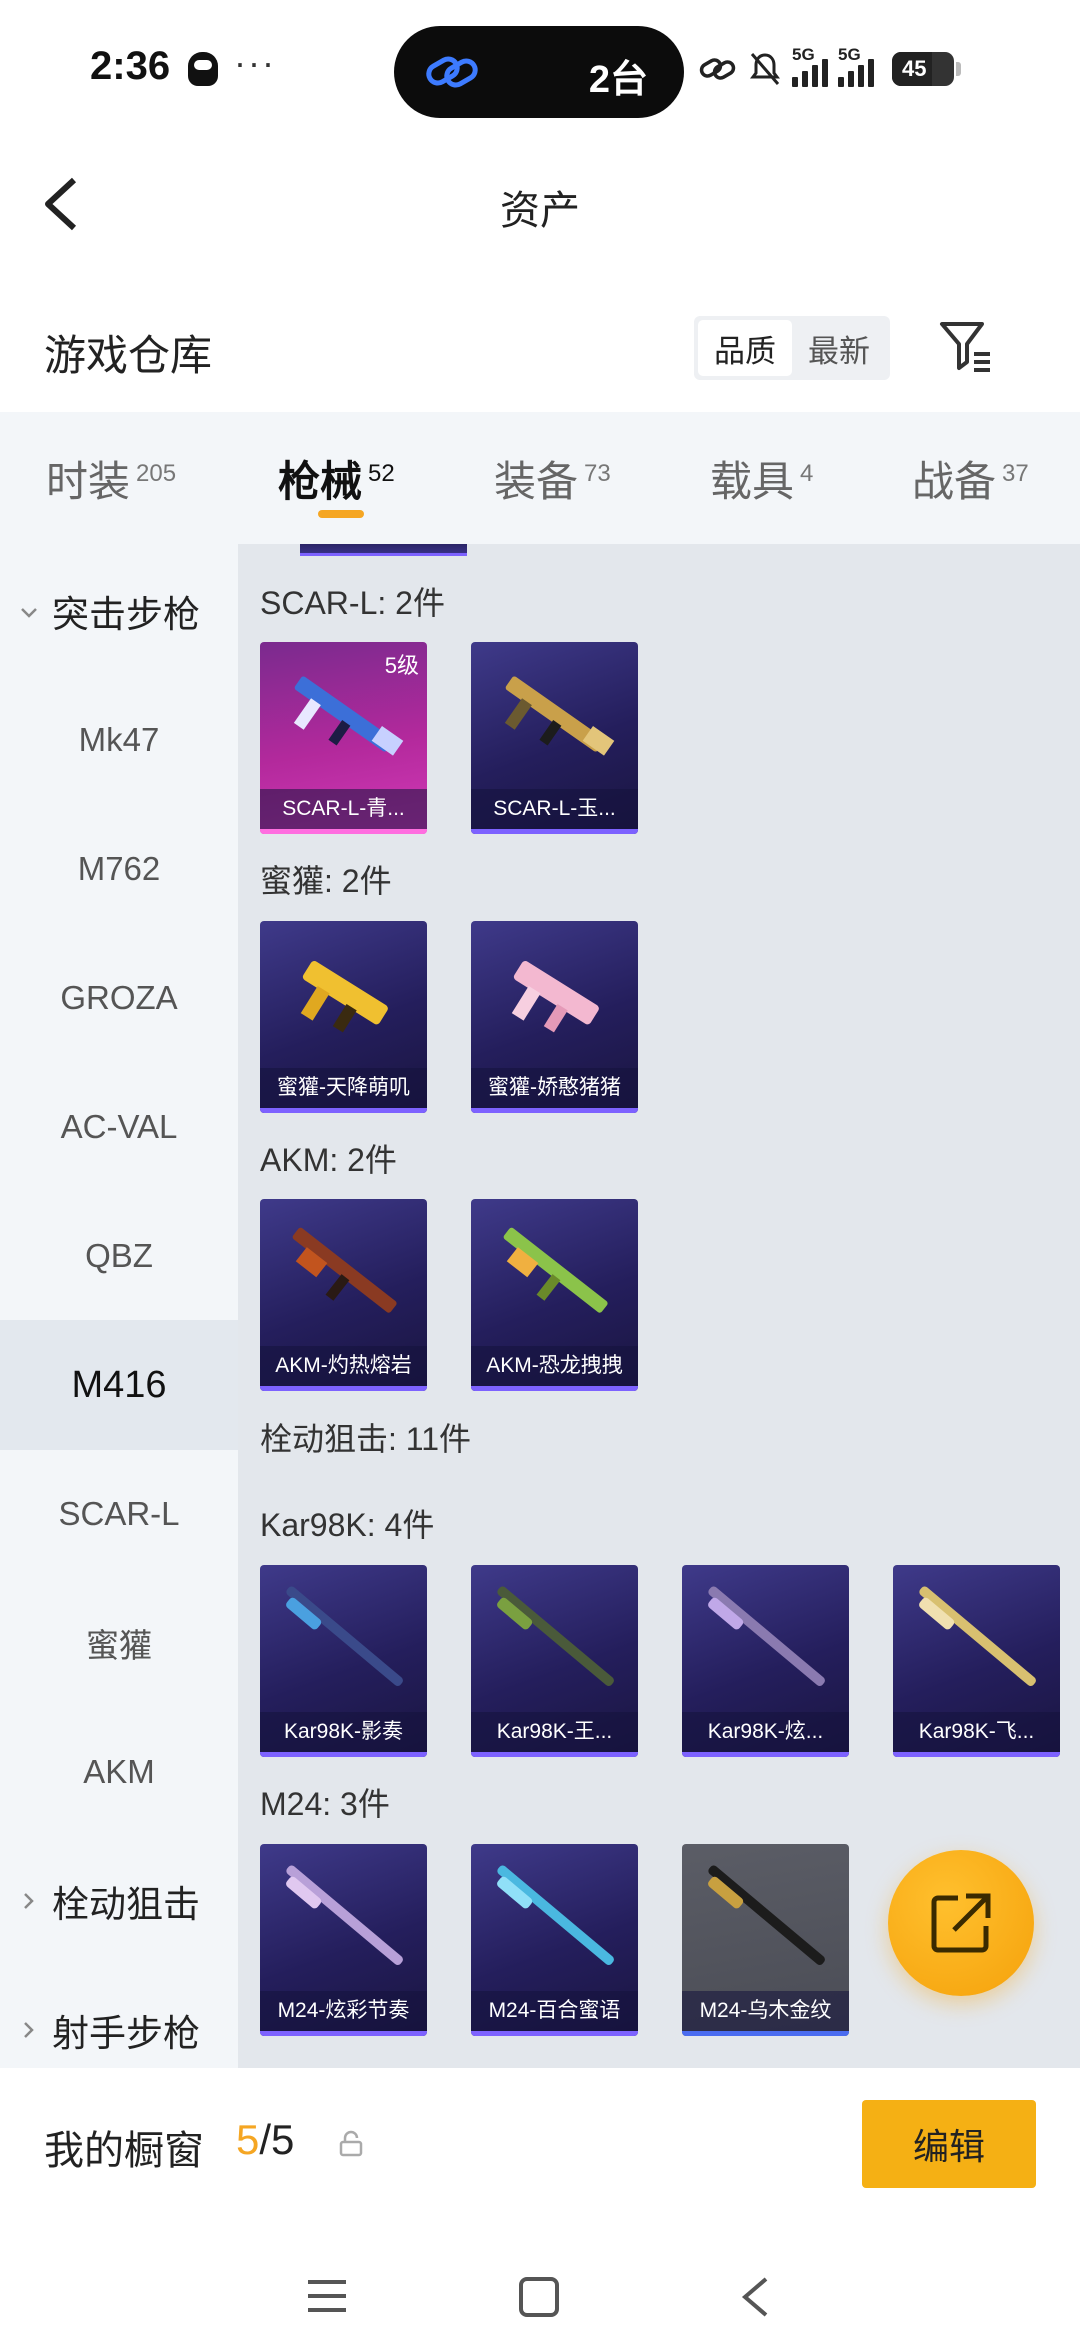  Describe the element at coordinates (961, 1923) in the screenshot. I see `share-button` at that location.